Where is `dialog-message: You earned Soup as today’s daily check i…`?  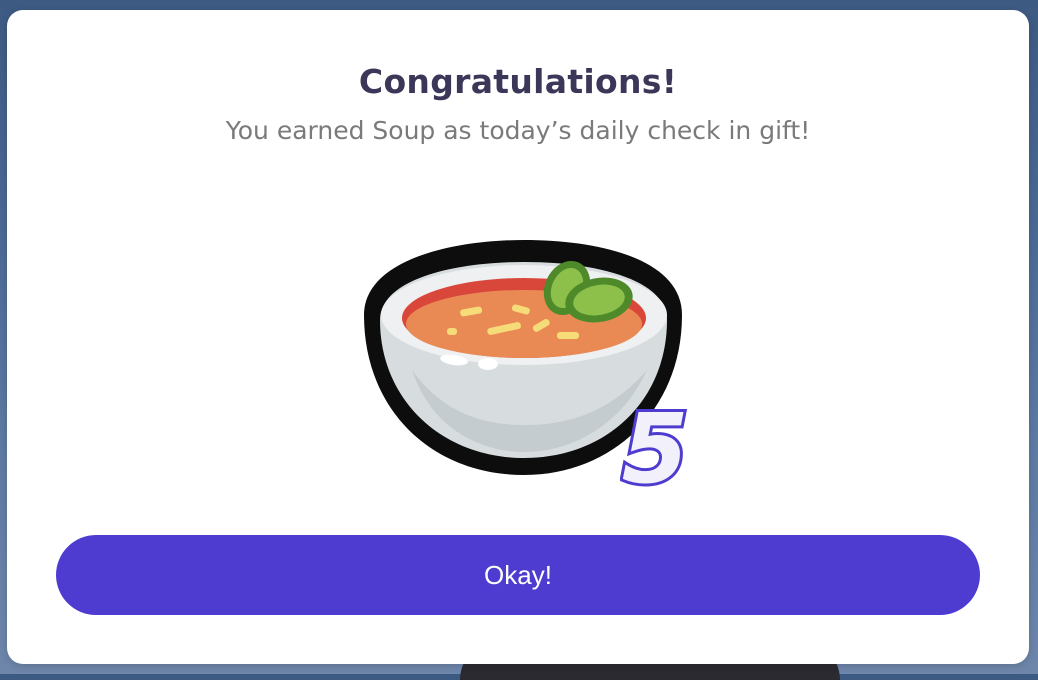 dialog-message: You earned Soup as today’s daily check i… is located at coordinates (518, 130).